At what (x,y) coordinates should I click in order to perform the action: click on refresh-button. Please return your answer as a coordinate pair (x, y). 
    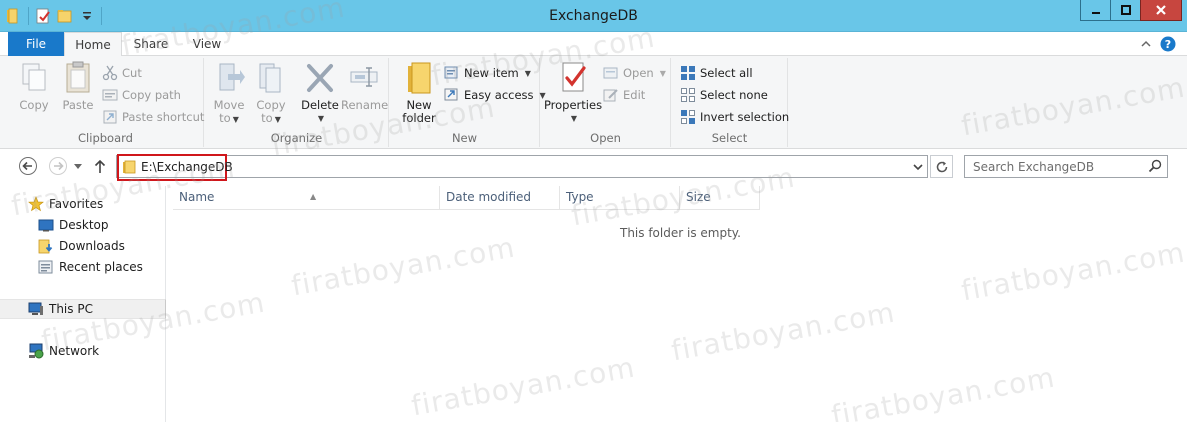
    Looking at the image, I should click on (941, 166).